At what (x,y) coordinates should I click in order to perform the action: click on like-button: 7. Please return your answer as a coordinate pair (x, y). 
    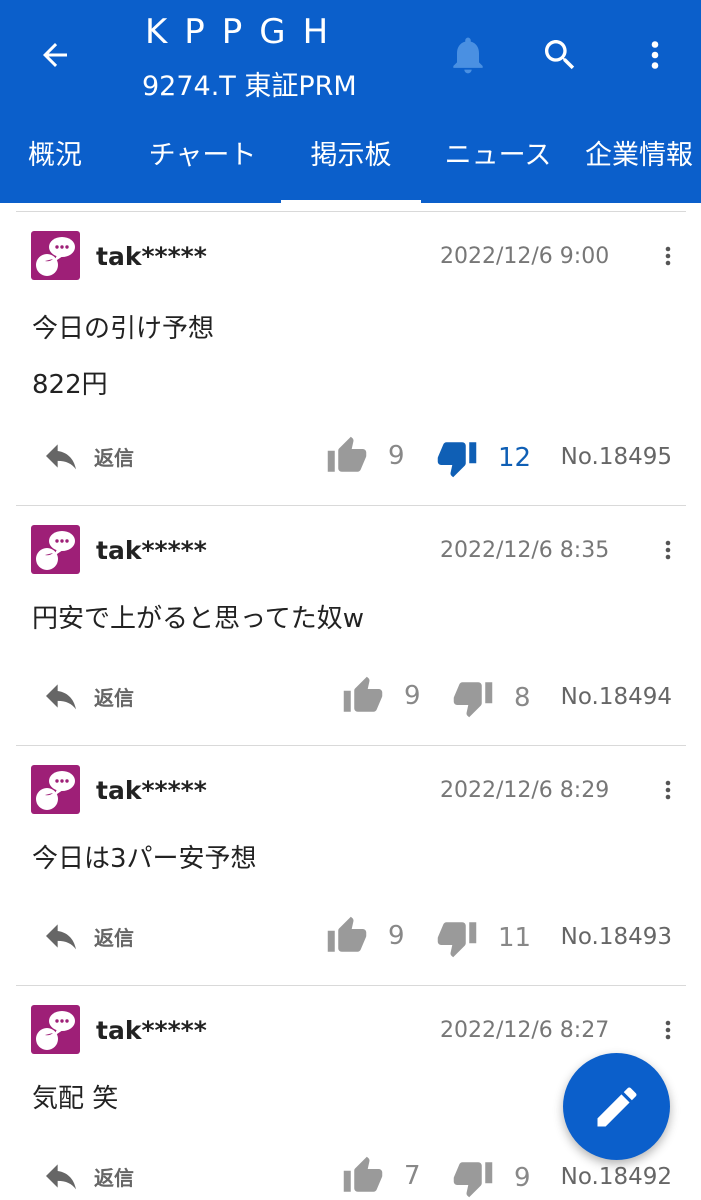
    Looking at the image, I should click on (381, 1176).